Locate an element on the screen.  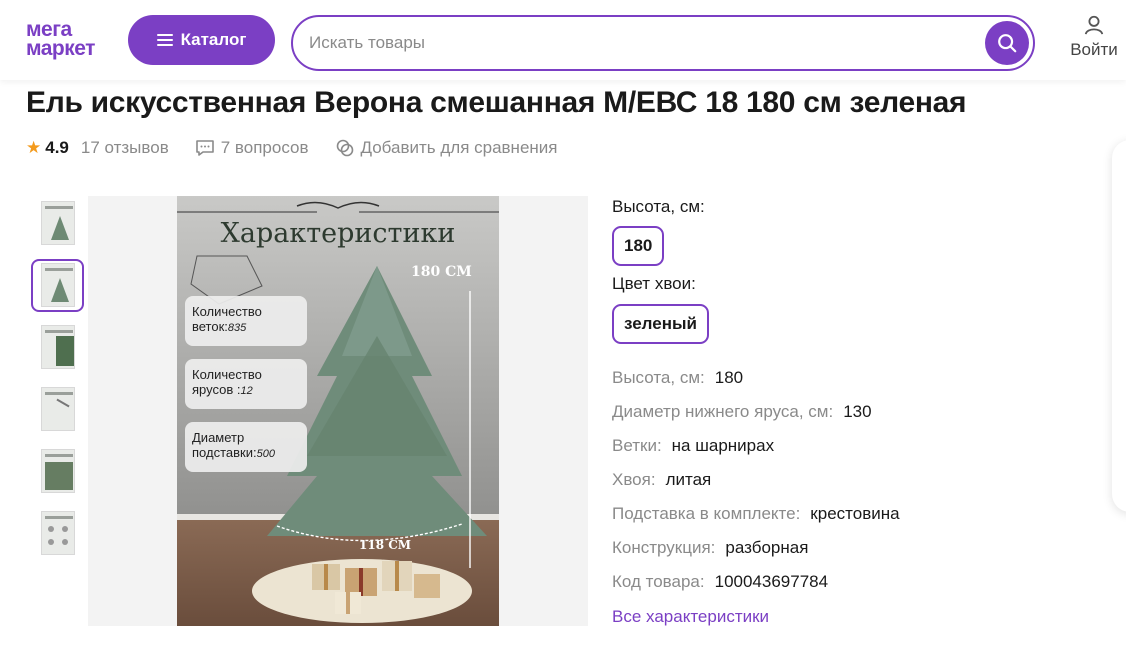
compare-link: Добавить для сравнения is located at coordinates (446, 148).